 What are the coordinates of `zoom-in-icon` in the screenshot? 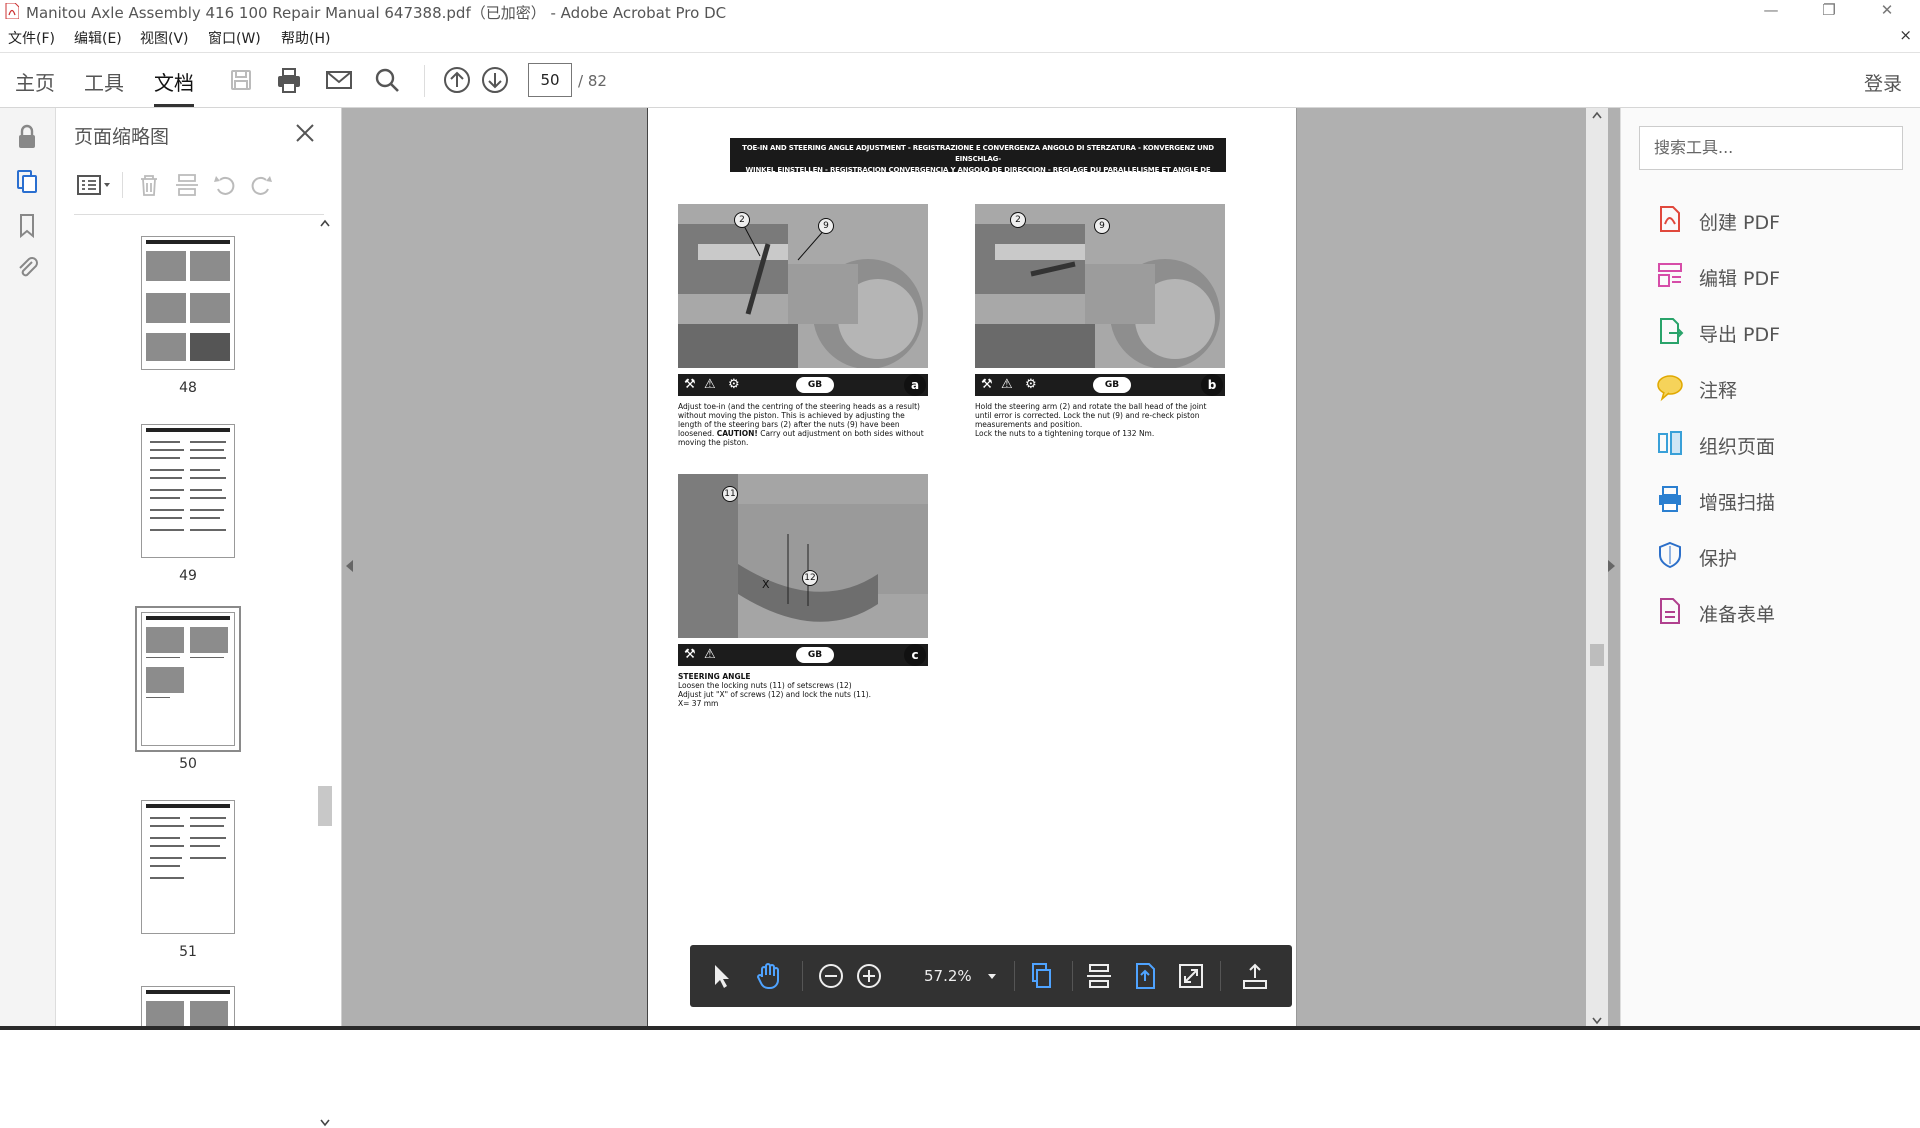 It's located at (869, 976).